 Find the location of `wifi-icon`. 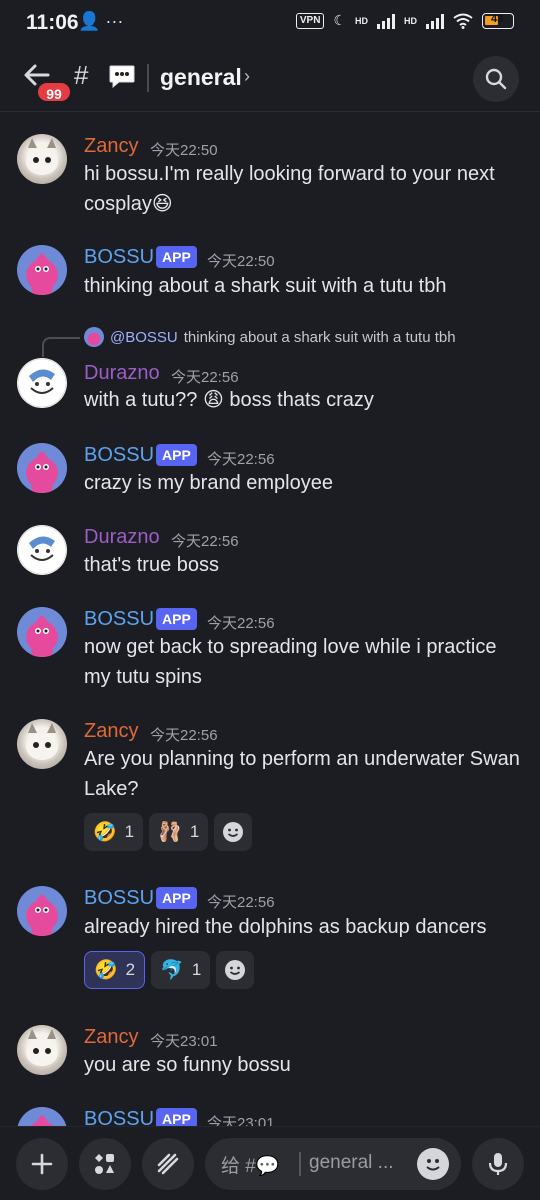

wifi-icon is located at coordinates (463, 21).